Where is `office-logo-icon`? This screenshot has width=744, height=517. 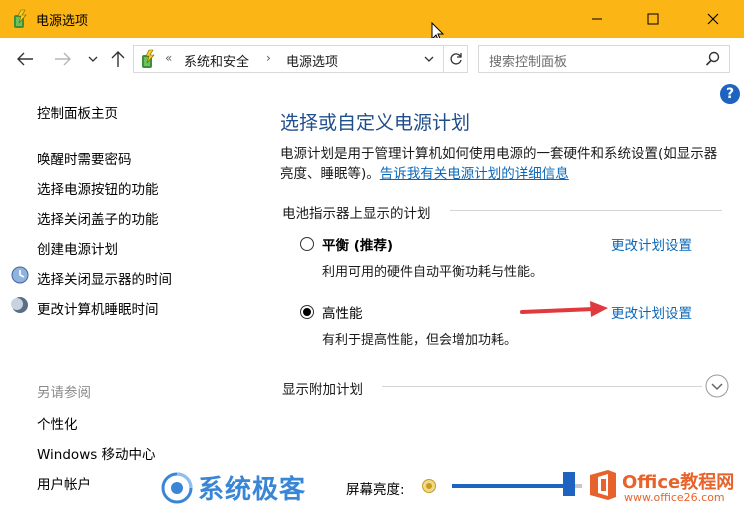
office-logo-icon is located at coordinates (603, 485).